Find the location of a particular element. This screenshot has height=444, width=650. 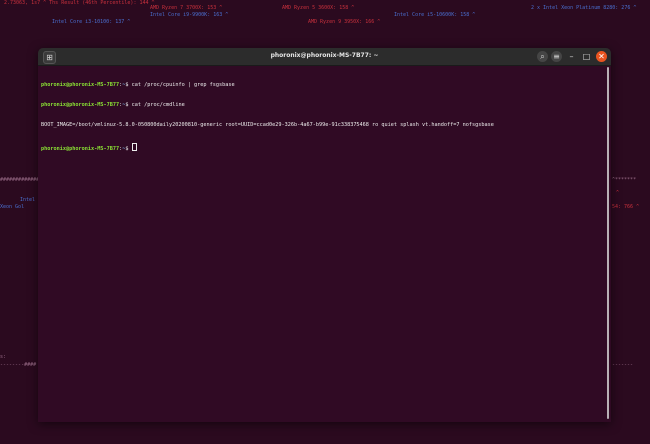

bg-result-line: AMD Ryzen 7 3700X: 153 ^ is located at coordinates (186, 8).